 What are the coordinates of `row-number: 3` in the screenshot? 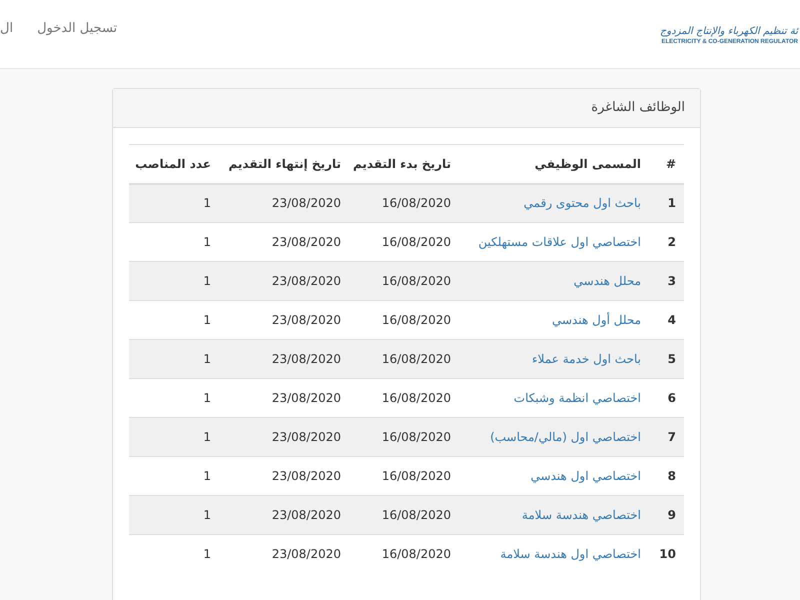 It's located at (672, 281).